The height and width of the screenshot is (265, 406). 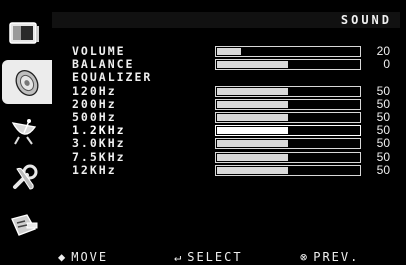 What do you see at coordinates (99, 156) in the screenshot?
I see `menu-row-label: 7.5KHz` at bounding box center [99, 156].